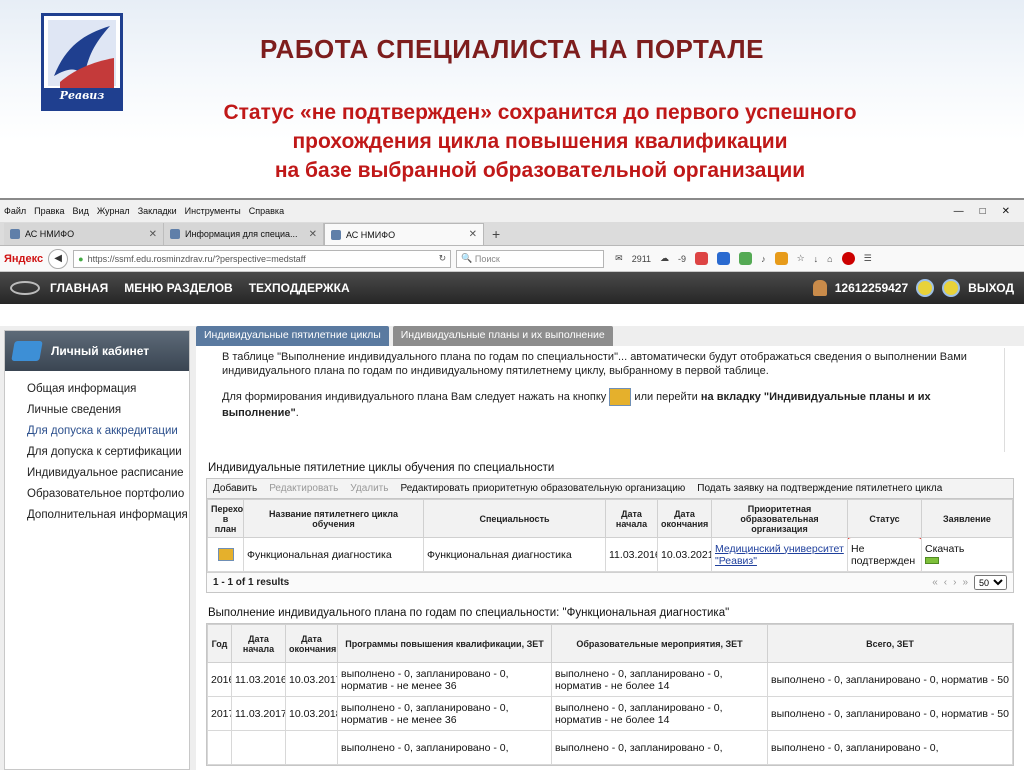 This screenshot has width=1024, height=770. What do you see at coordinates (890, 747) in the screenshot?
I see `total-cell: выполнено - 0, запланировано - 0,` at bounding box center [890, 747].